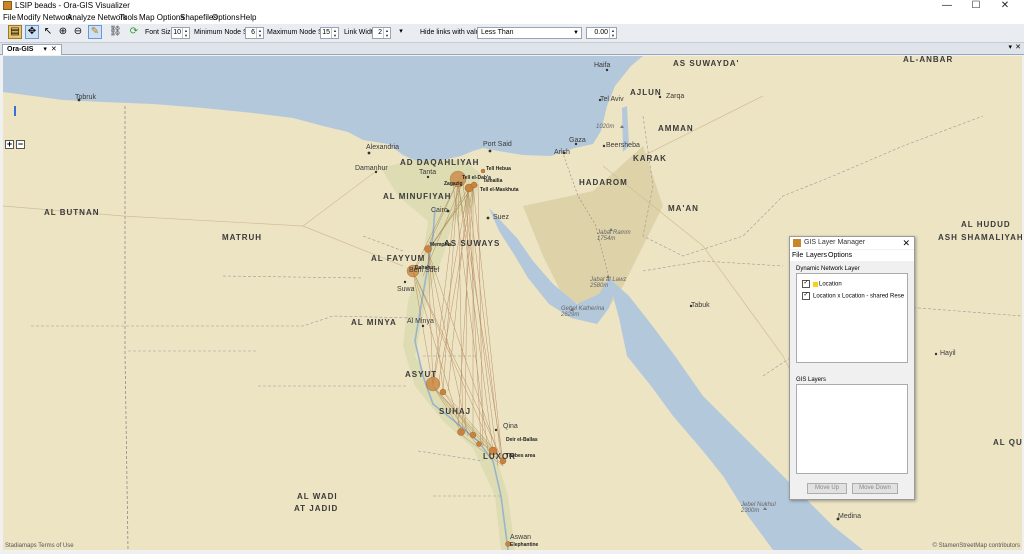 Image resolution: width=1024 pixels, height=554 pixels. Describe the element at coordinates (126, 328) in the screenshot. I see `border-libya-egypt` at that location.